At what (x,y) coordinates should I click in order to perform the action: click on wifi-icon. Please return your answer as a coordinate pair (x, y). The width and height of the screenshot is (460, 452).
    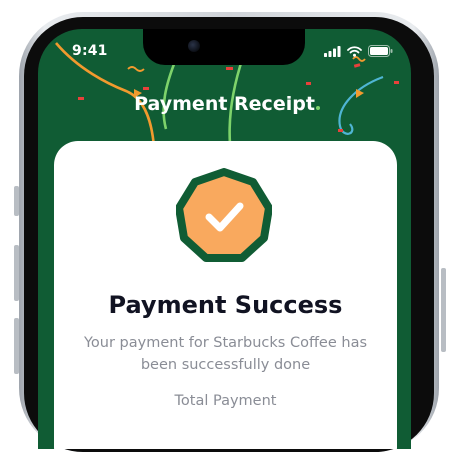
    Looking at the image, I should click on (354, 51).